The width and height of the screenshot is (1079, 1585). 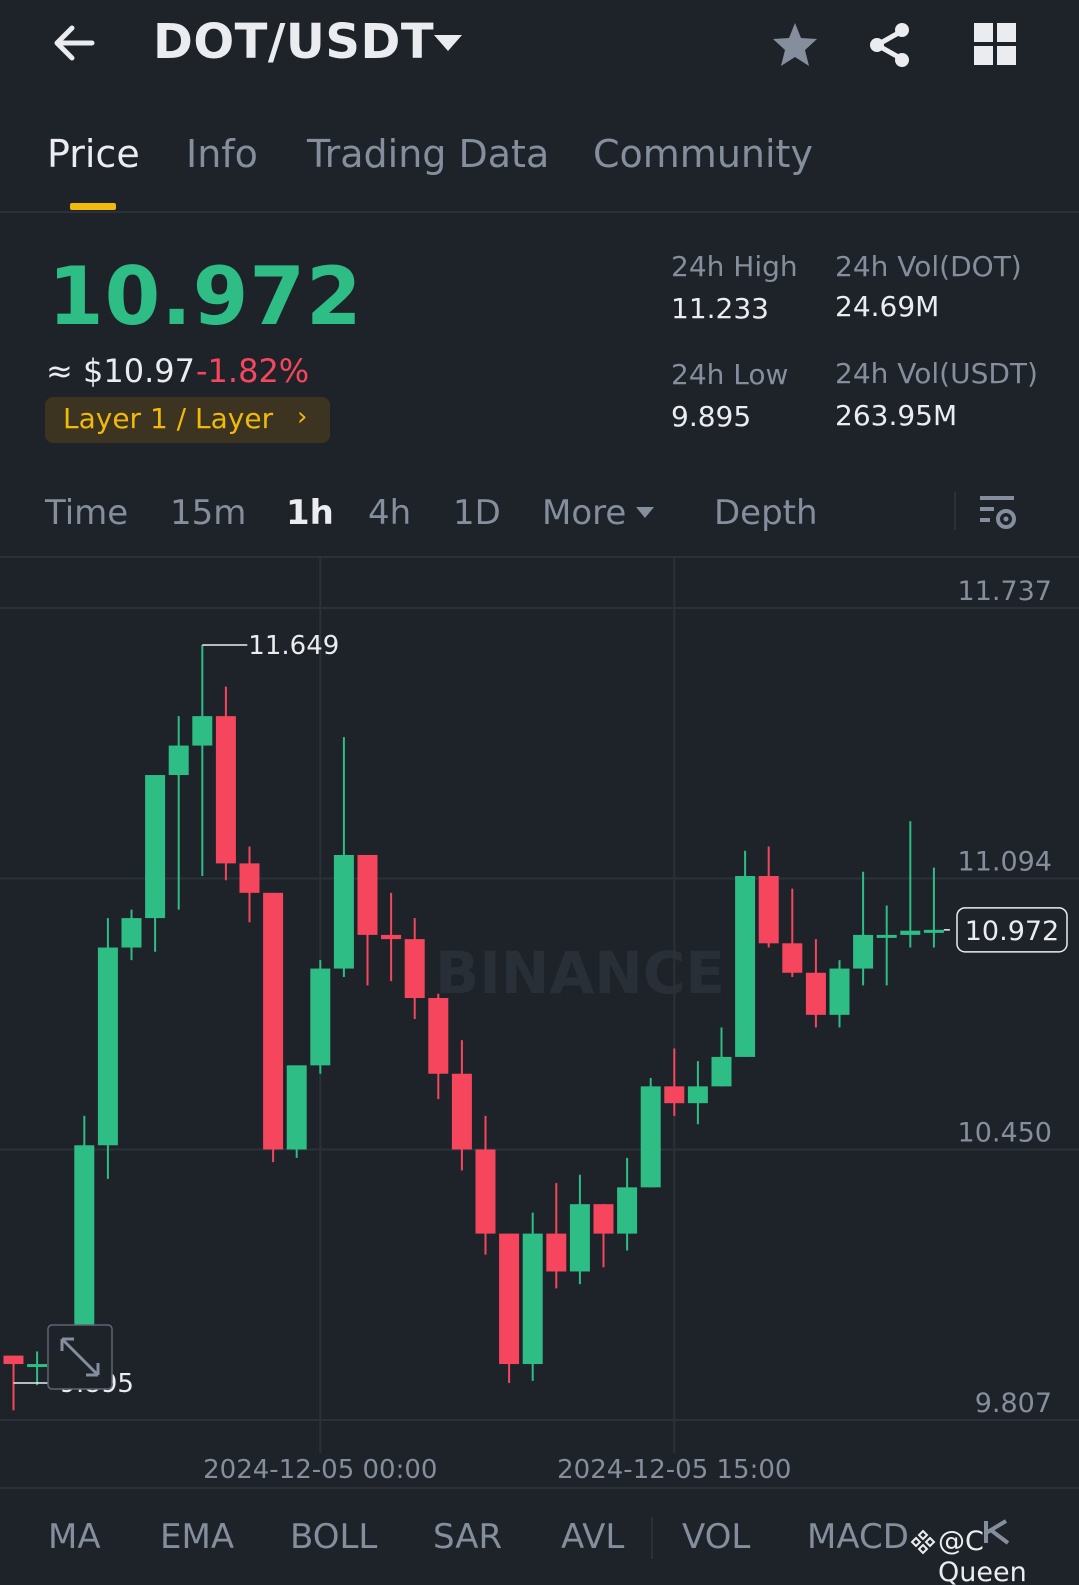 What do you see at coordinates (320, 1470) in the screenshot?
I see `x-tick-label: 2024-12-05 00:00` at bounding box center [320, 1470].